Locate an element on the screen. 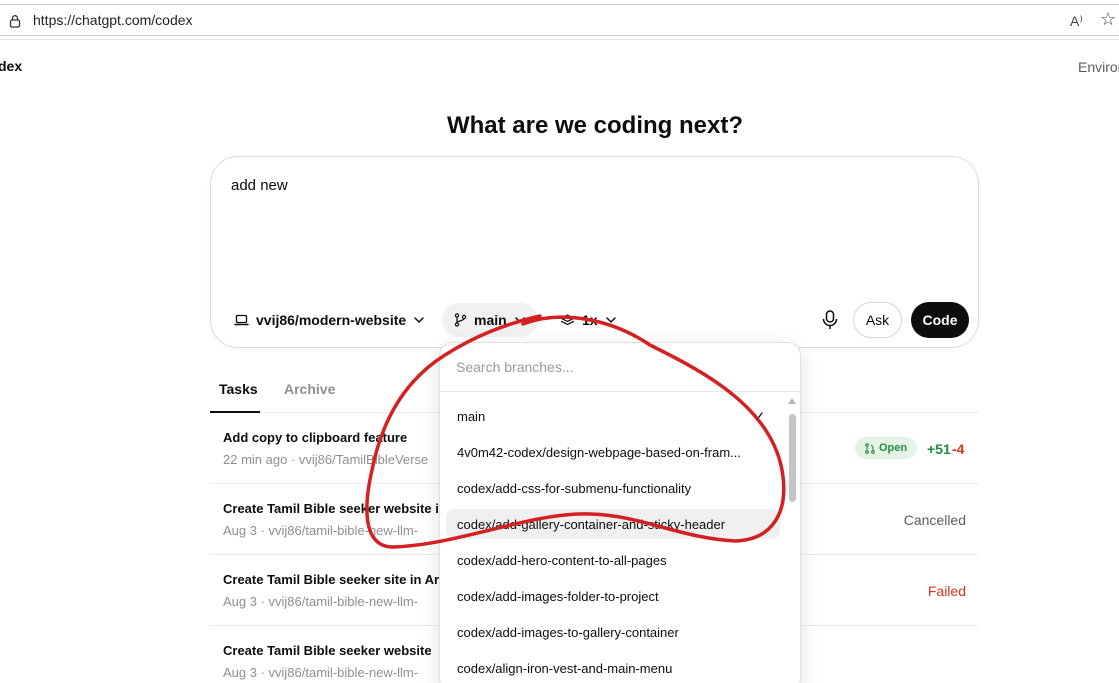 The height and width of the screenshot is (683, 1119). task-title: Create Tamil Bible seeker site in Ar is located at coordinates (331, 579).